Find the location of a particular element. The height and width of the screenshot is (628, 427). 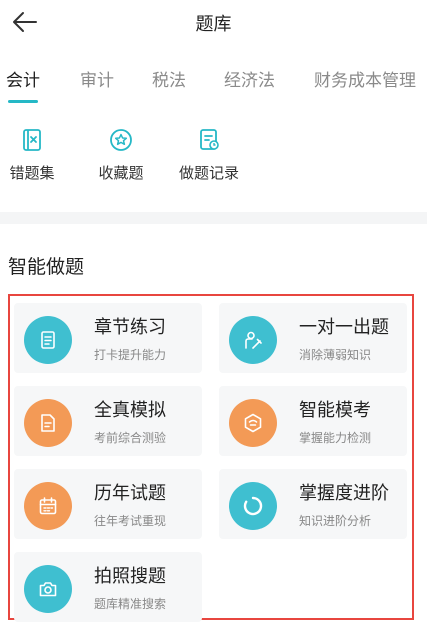

top-bar: 题库 is located at coordinates (213, 22).